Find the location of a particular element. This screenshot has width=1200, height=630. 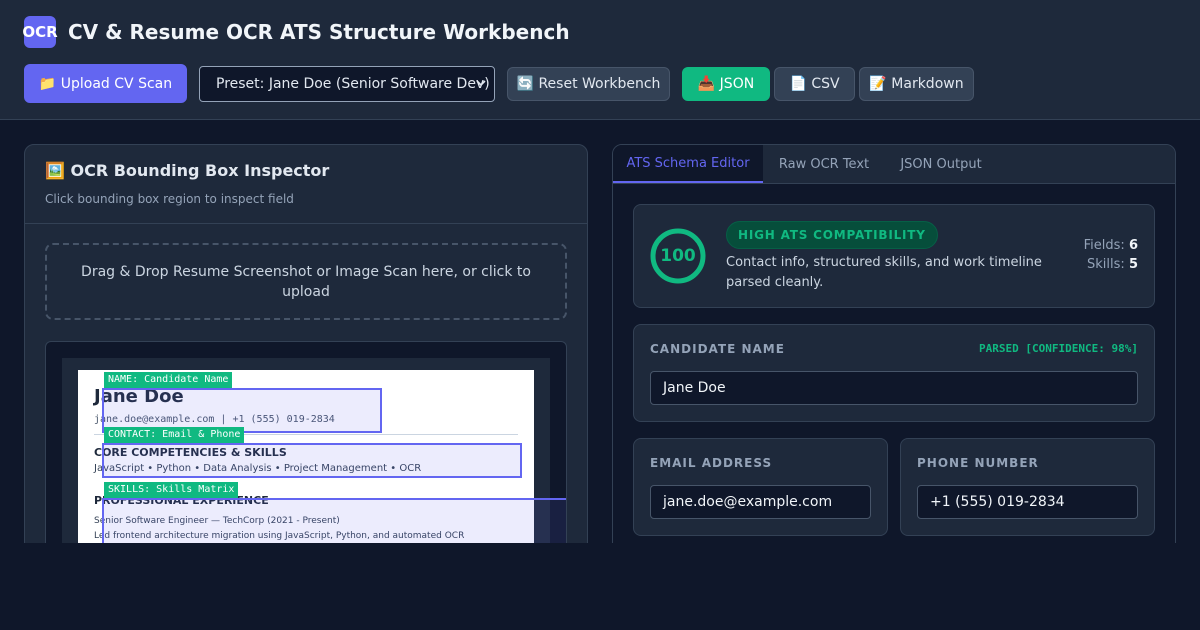

bbox-tag: SKILLS: Skills Matrix is located at coordinates (171, 490).